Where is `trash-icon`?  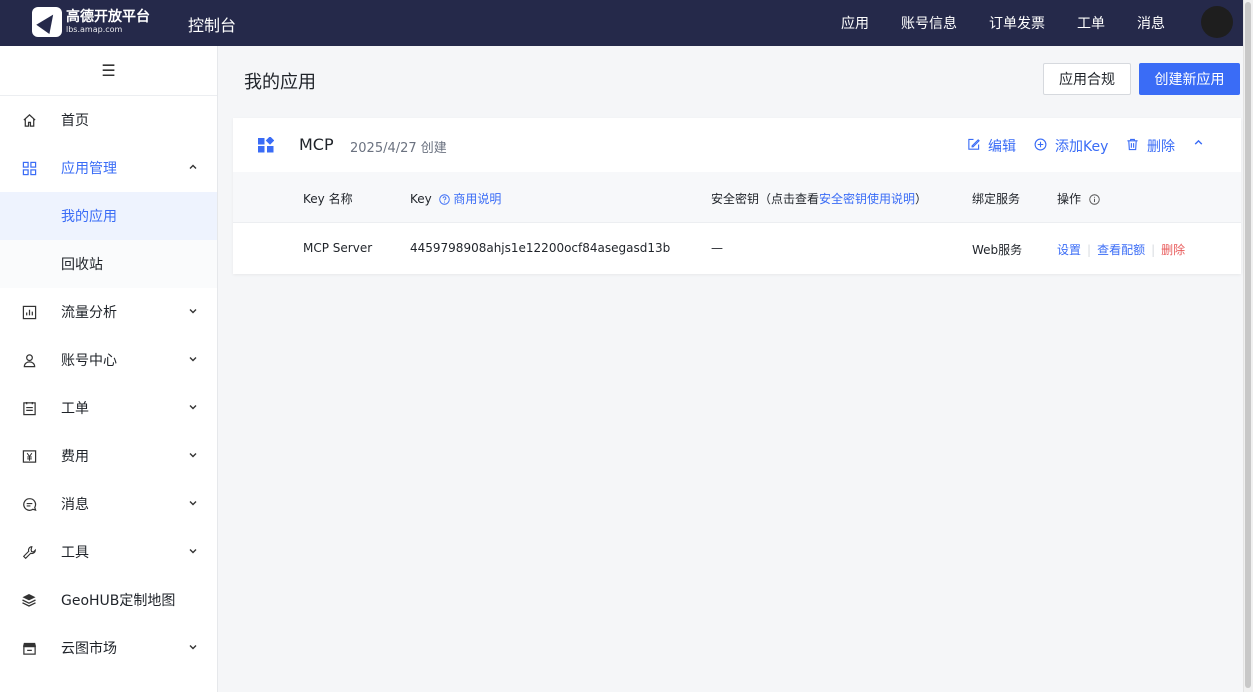 trash-icon is located at coordinates (1132, 146).